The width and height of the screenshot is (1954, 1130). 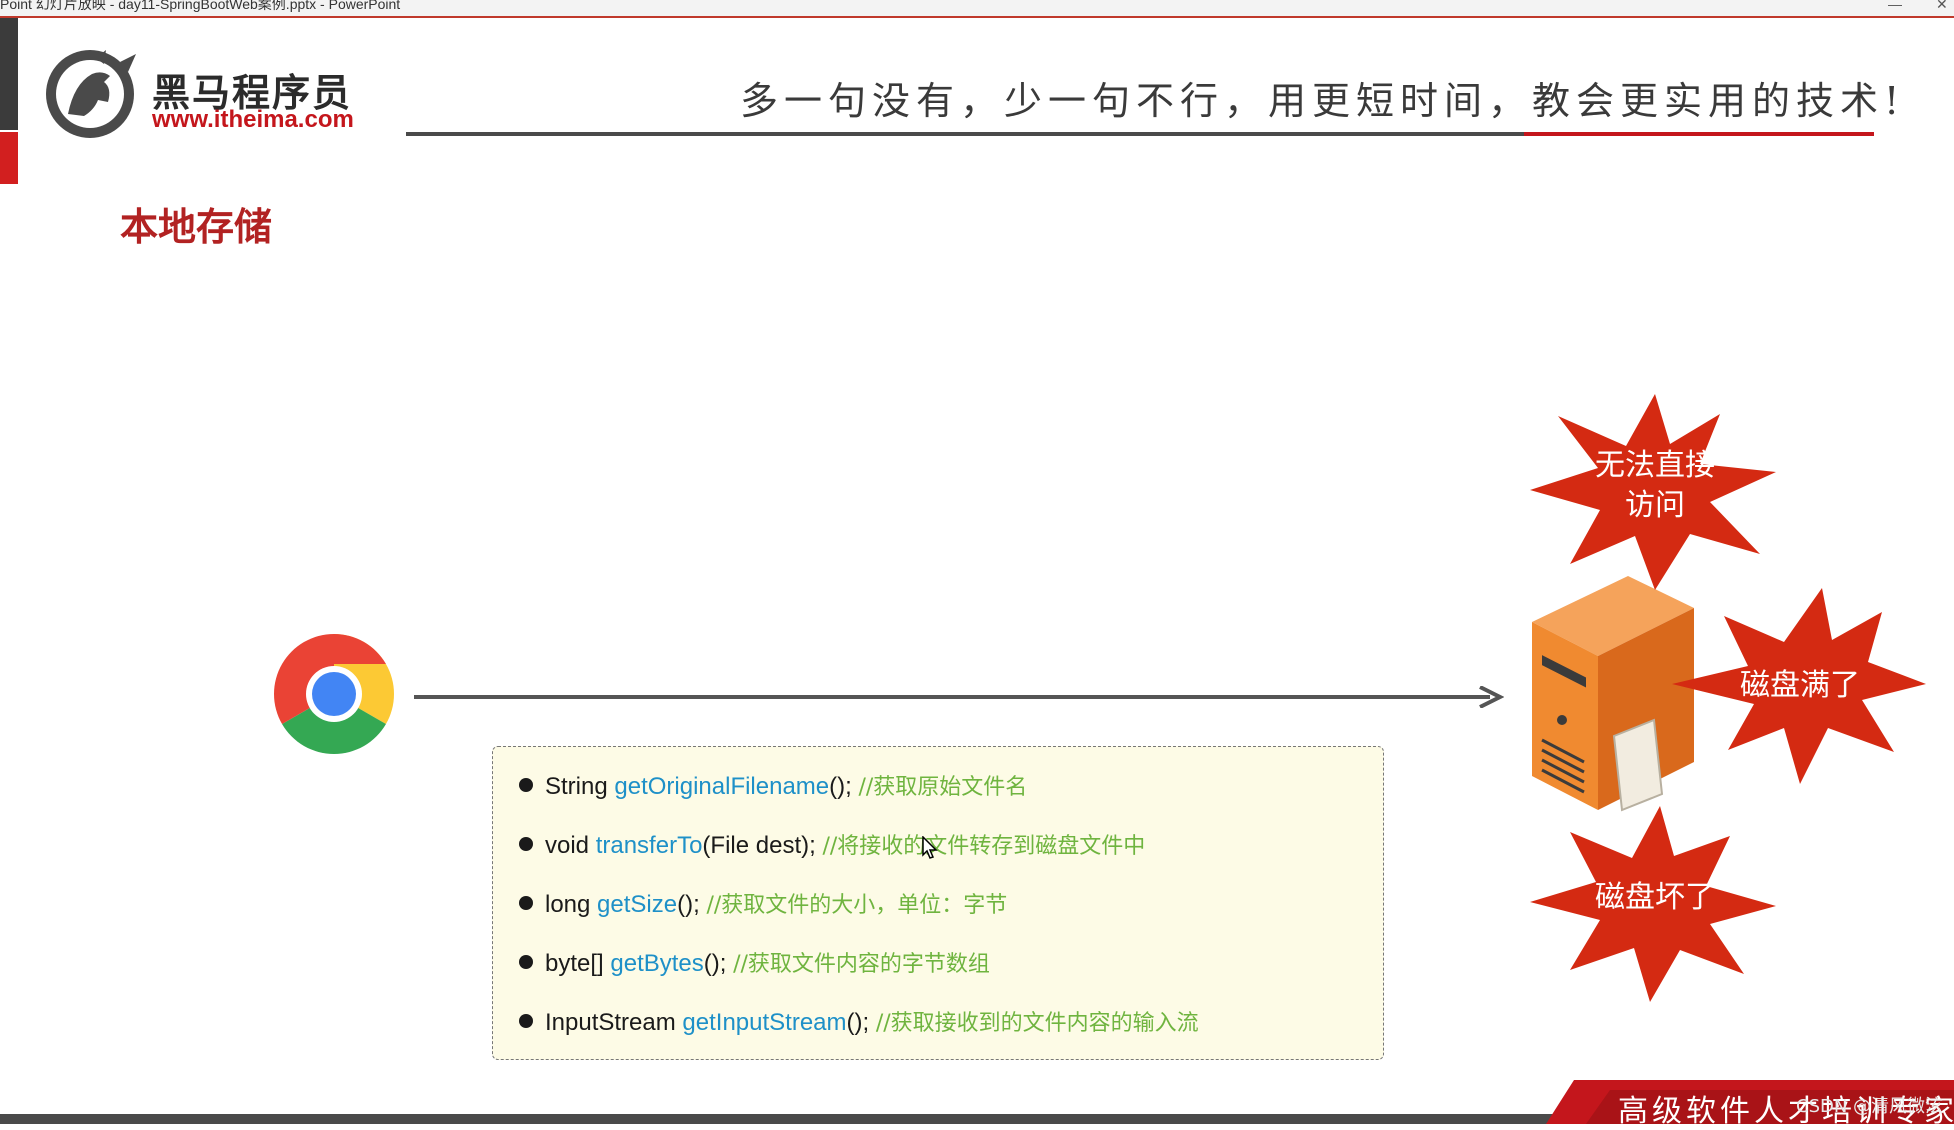 I want to click on method-item: String getOriginalFilename(); //获取原始文件名, so click(x=773, y=785).